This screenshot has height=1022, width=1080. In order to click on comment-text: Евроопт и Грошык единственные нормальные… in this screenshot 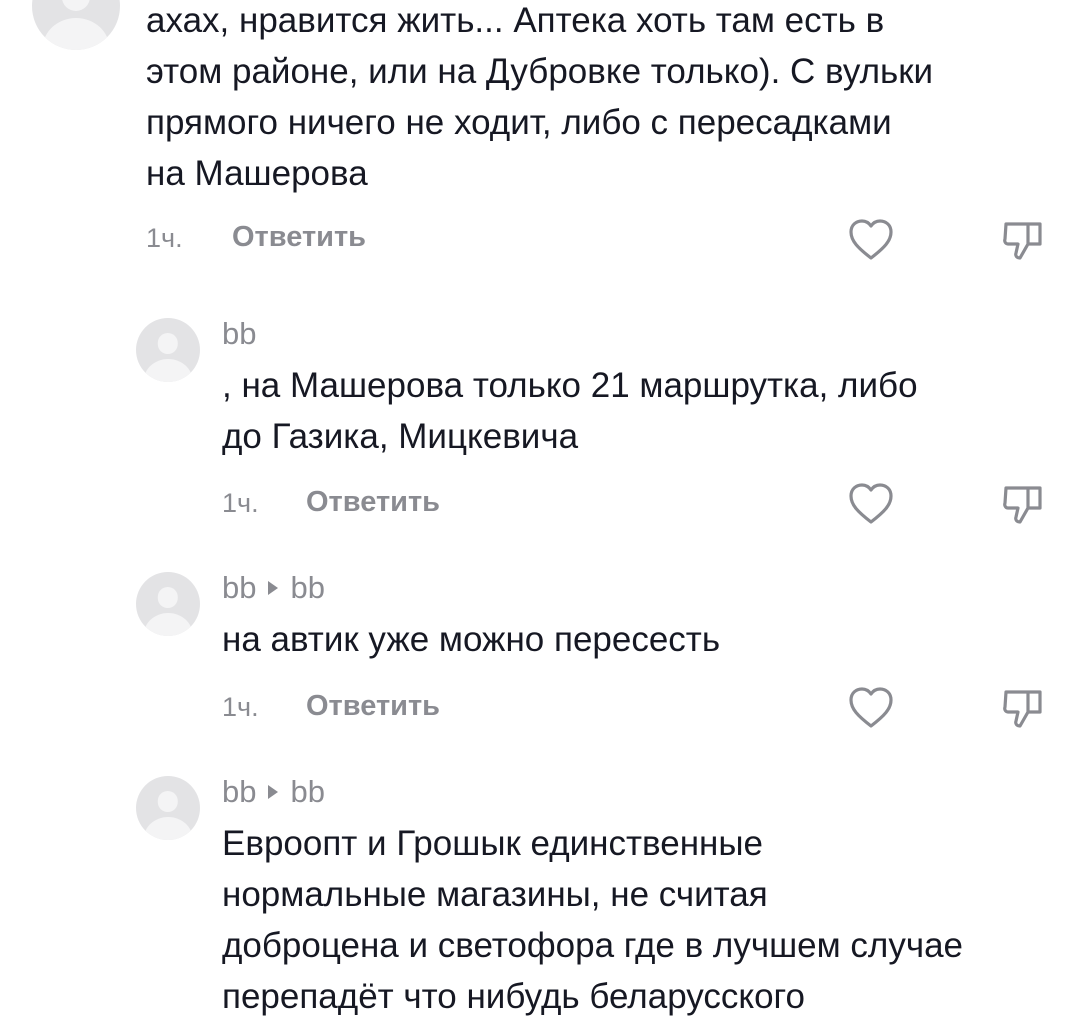, I will do `click(592, 920)`.